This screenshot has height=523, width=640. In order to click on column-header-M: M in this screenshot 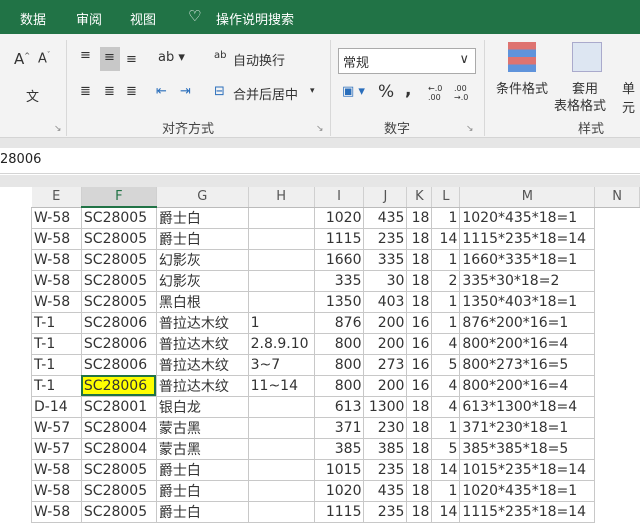, I will do `click(527, 197)`.